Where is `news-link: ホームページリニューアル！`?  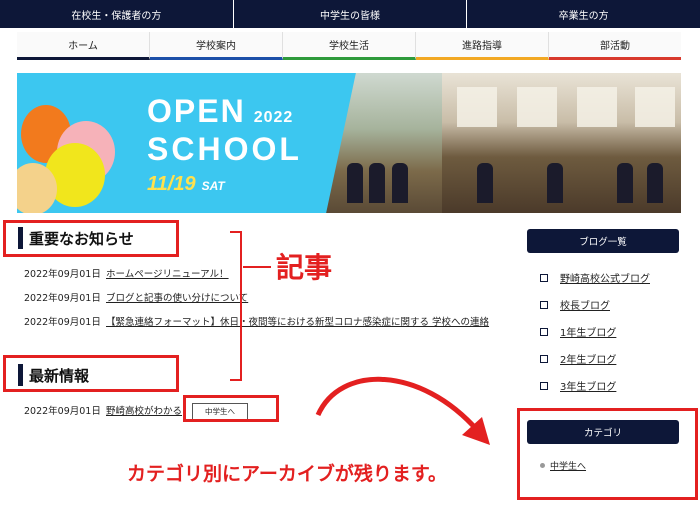 news-link: ホームページリニューアル！ is located at coordinates (167, 274).